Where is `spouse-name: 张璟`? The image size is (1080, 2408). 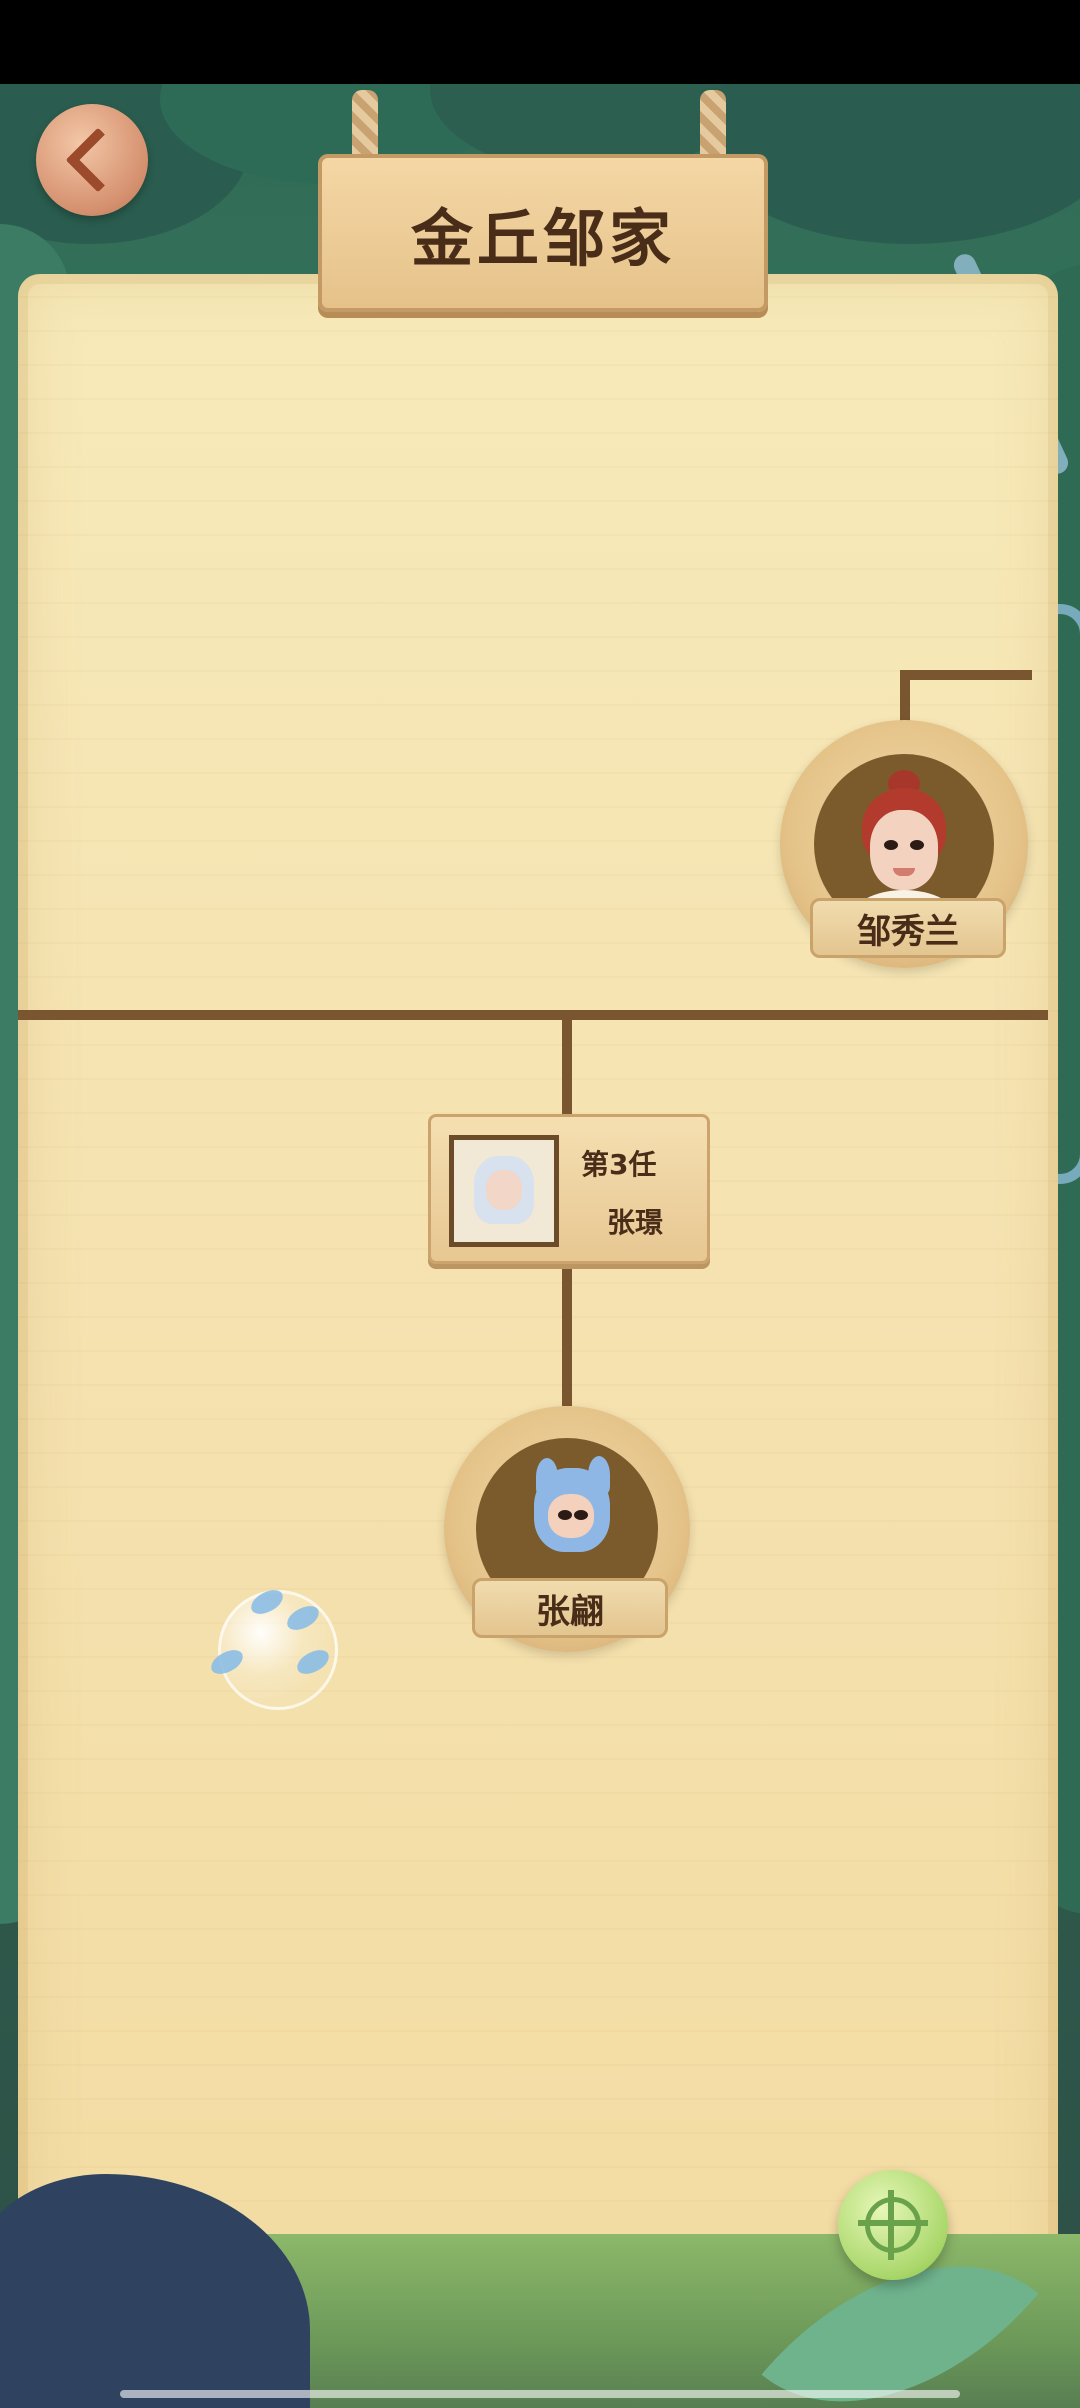 spouse-name: 张璟 is located at coordinates (635, 1222).